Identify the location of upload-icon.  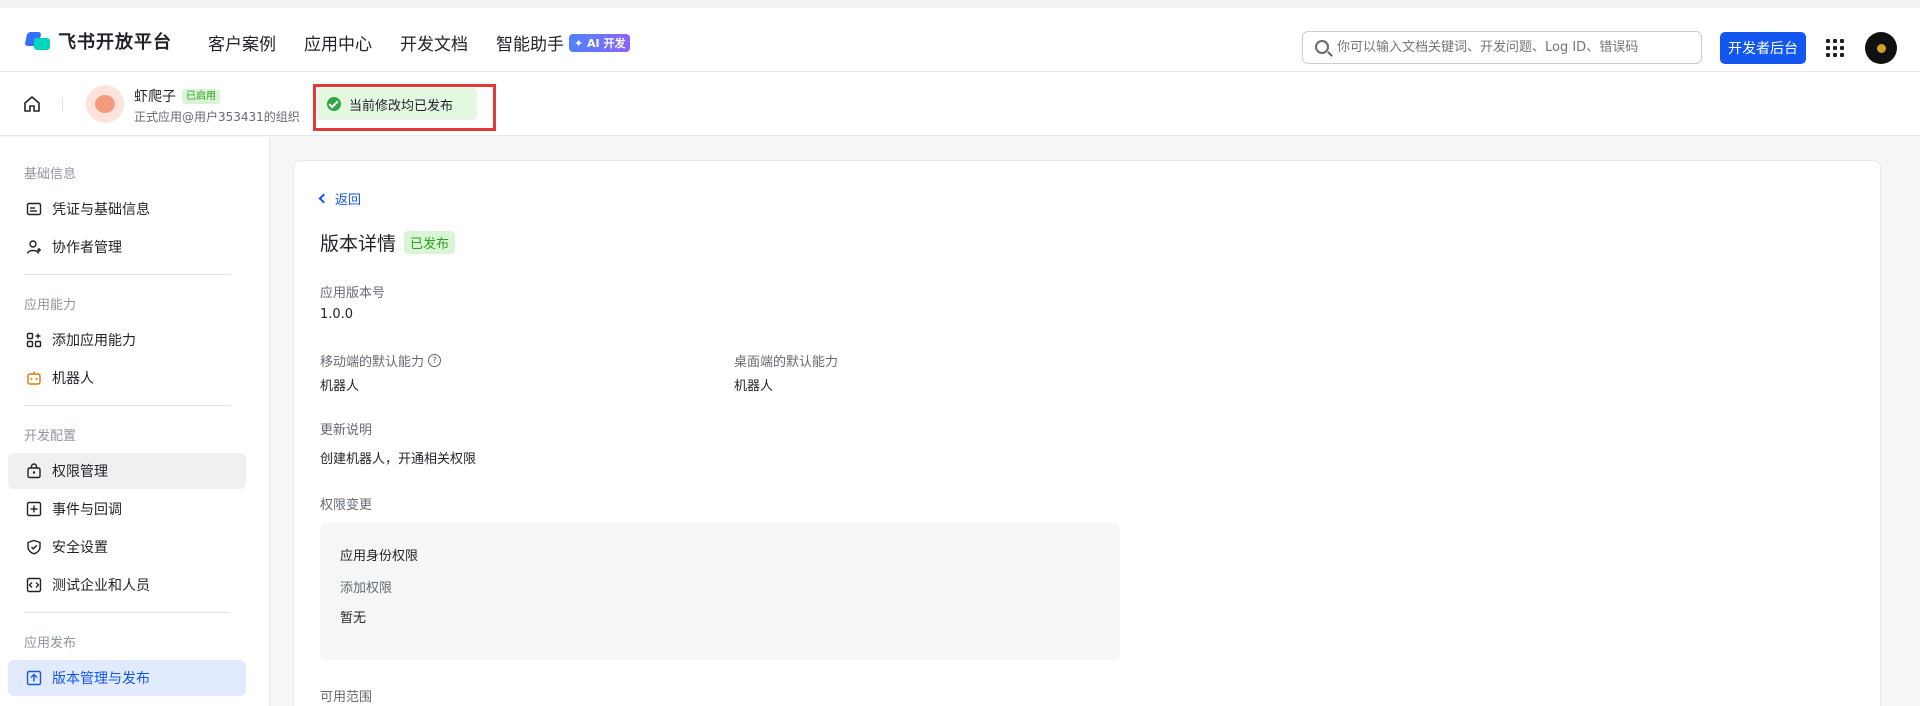
(34, 678).